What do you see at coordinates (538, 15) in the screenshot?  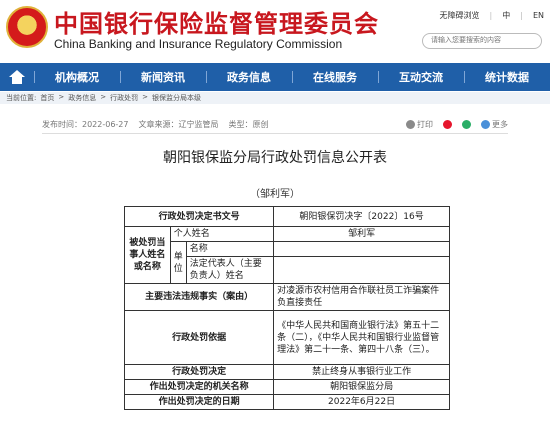 I see `lang-en-link: EN` at bounding box center [538, 15].